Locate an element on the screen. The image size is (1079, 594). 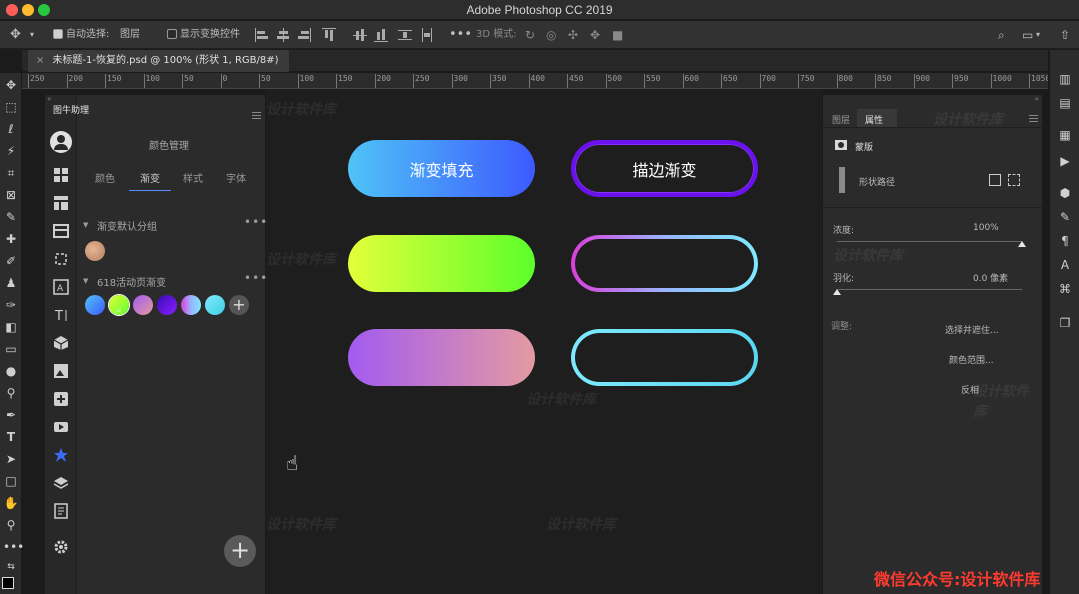
add-box-icon is located at coordinates (61, 399).